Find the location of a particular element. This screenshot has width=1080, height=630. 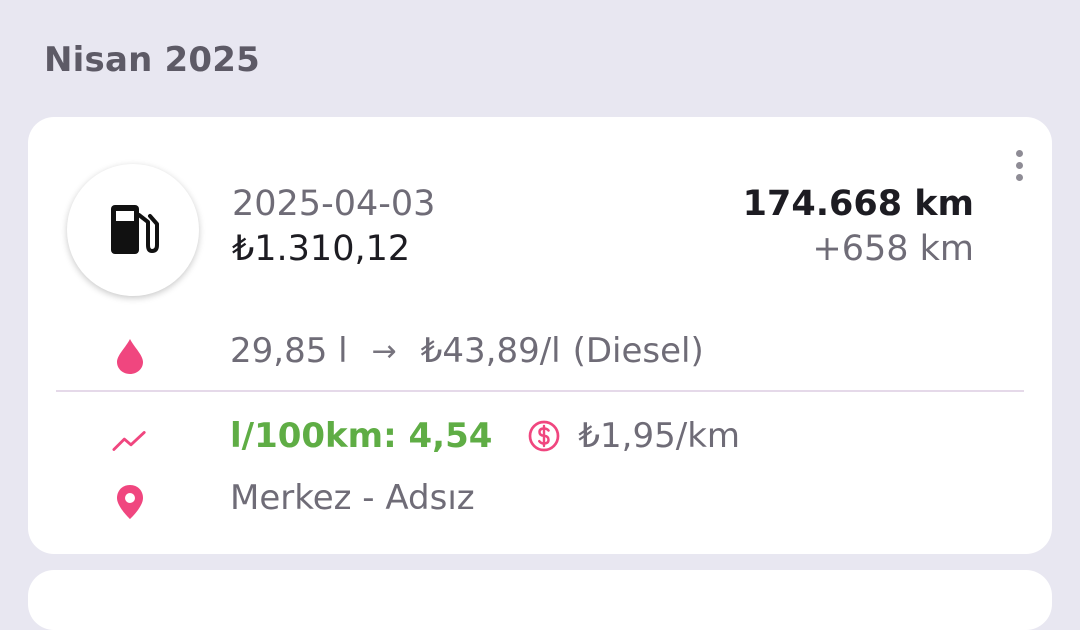

water-drop-icon is located at coordinates (130, 356).